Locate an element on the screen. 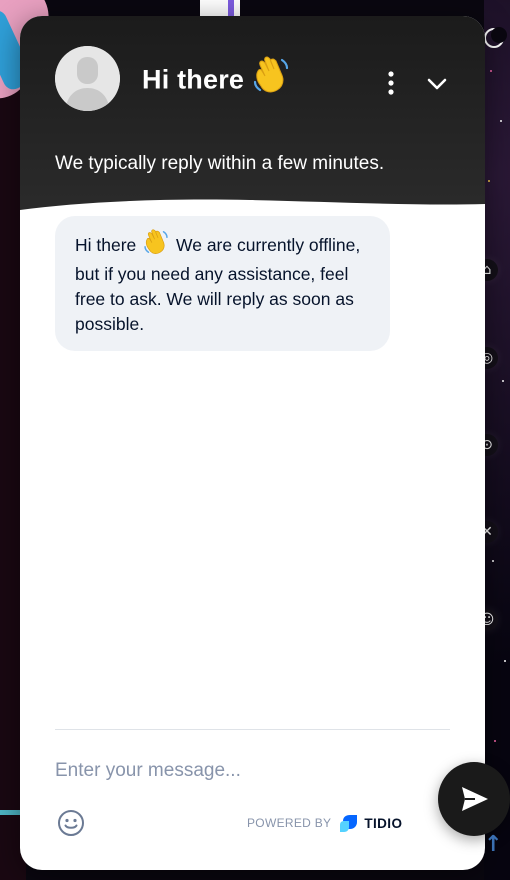 The image size is (510, 880). scroll-to-top-icon: ↑ is located at coordinates (493, 844).